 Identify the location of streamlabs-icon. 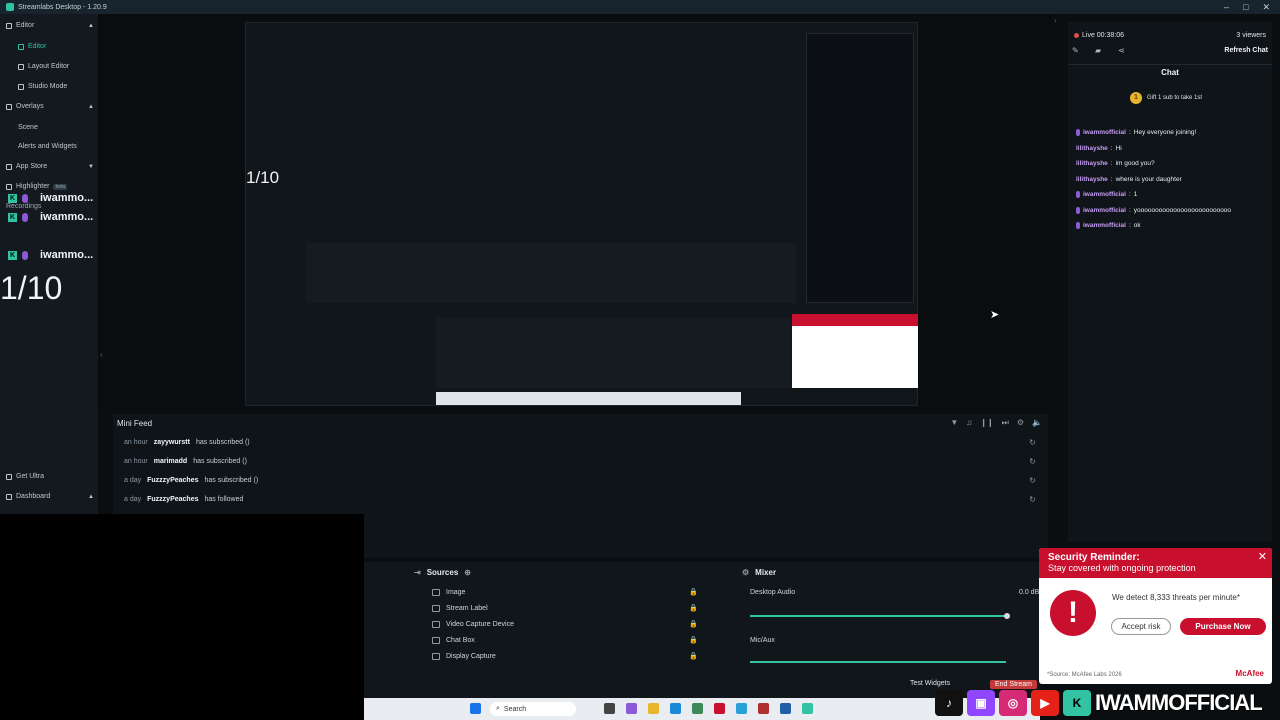
(807, 708).